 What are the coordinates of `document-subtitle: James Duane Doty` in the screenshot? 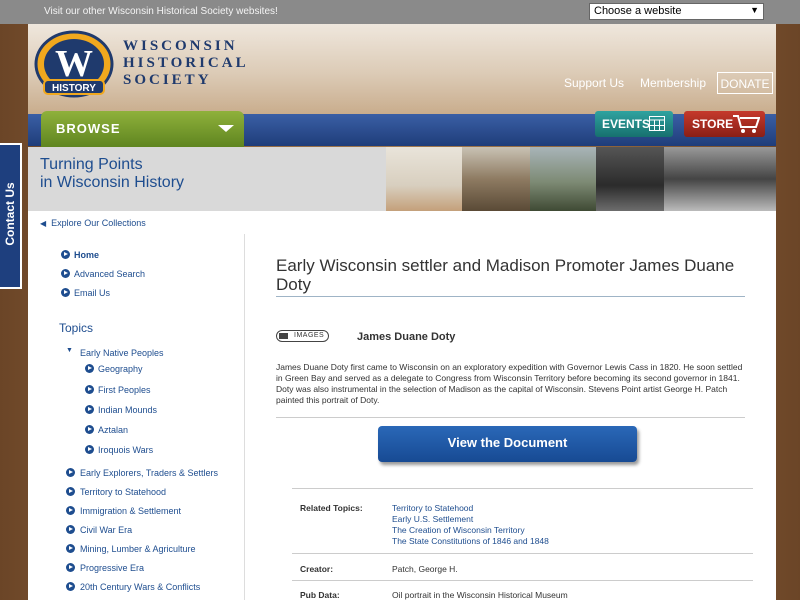 It's located at (406, 337).